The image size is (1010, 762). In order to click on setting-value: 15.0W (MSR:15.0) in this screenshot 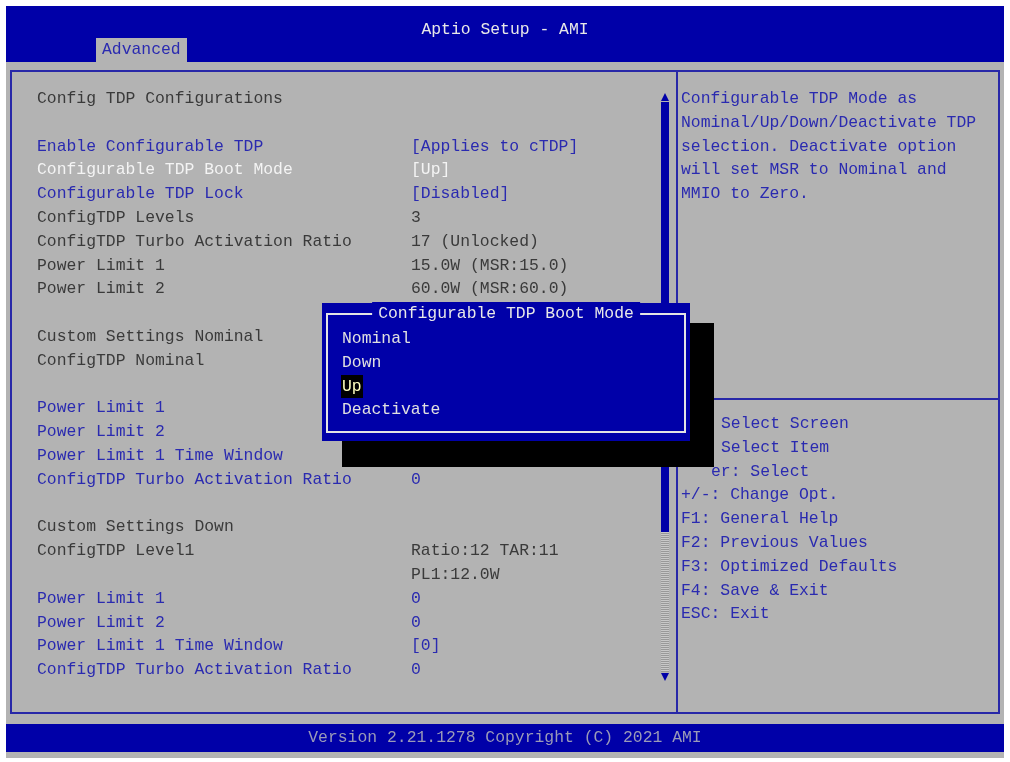, I will do `click(490, 265)`.